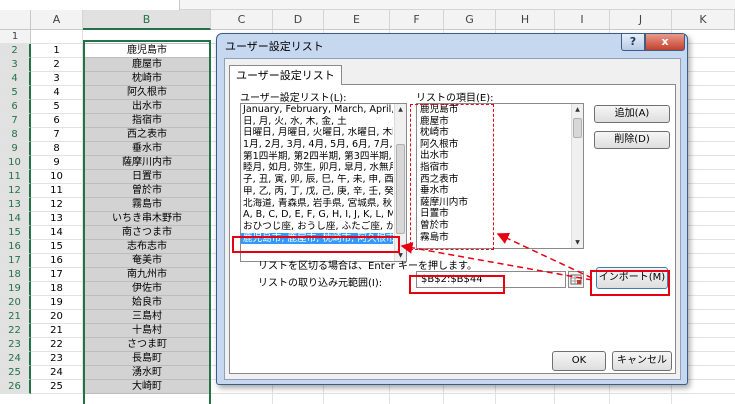 This screenshot has height=404, width=735. What do you see at coordinates (57, 65) in the screenshot?
I see `cell-a: 2` at bounding box center [57, 65].